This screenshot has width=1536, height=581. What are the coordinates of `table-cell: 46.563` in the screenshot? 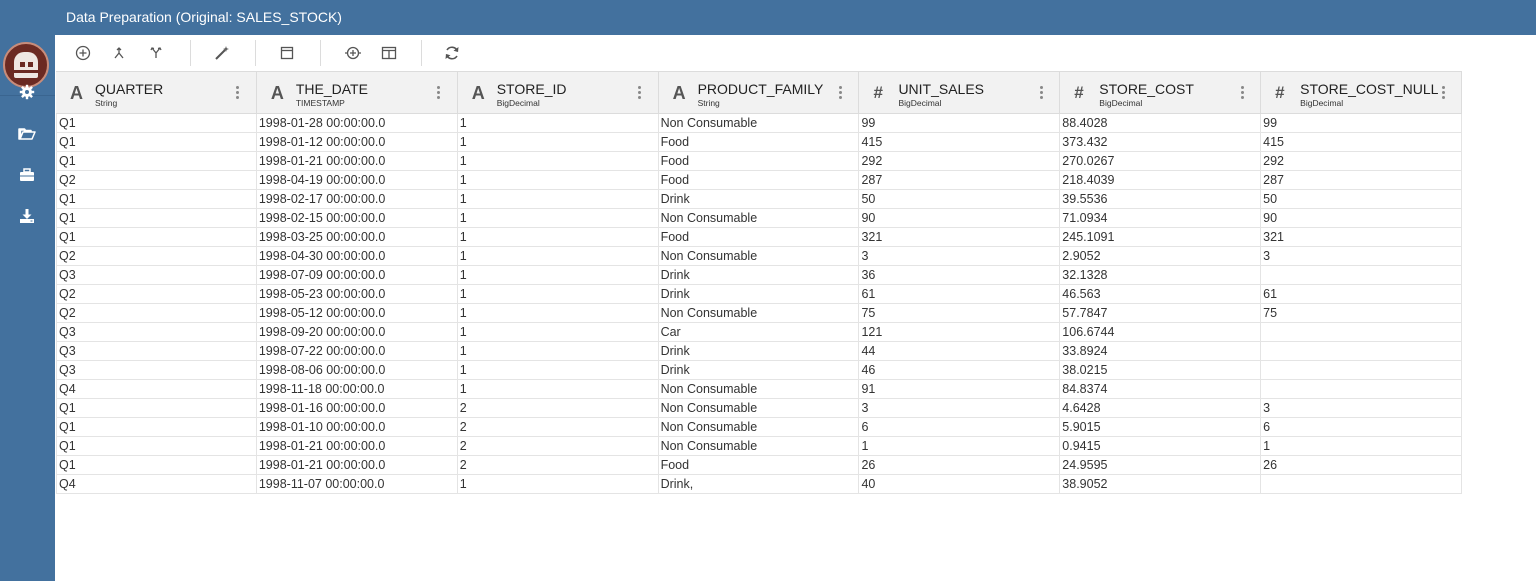 It's located at (1161, 294).